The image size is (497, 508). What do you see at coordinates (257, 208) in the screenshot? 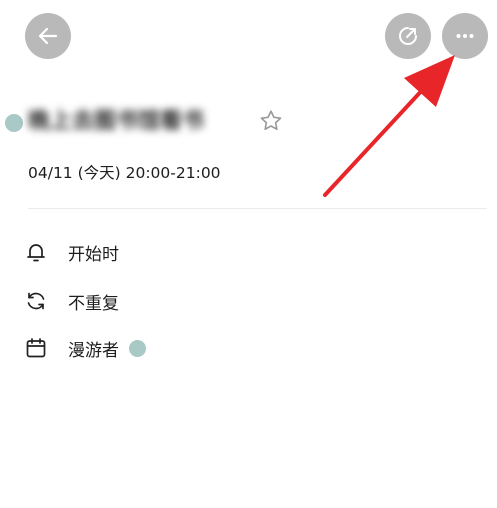
I see `divider` at bounding box center [257, 208].